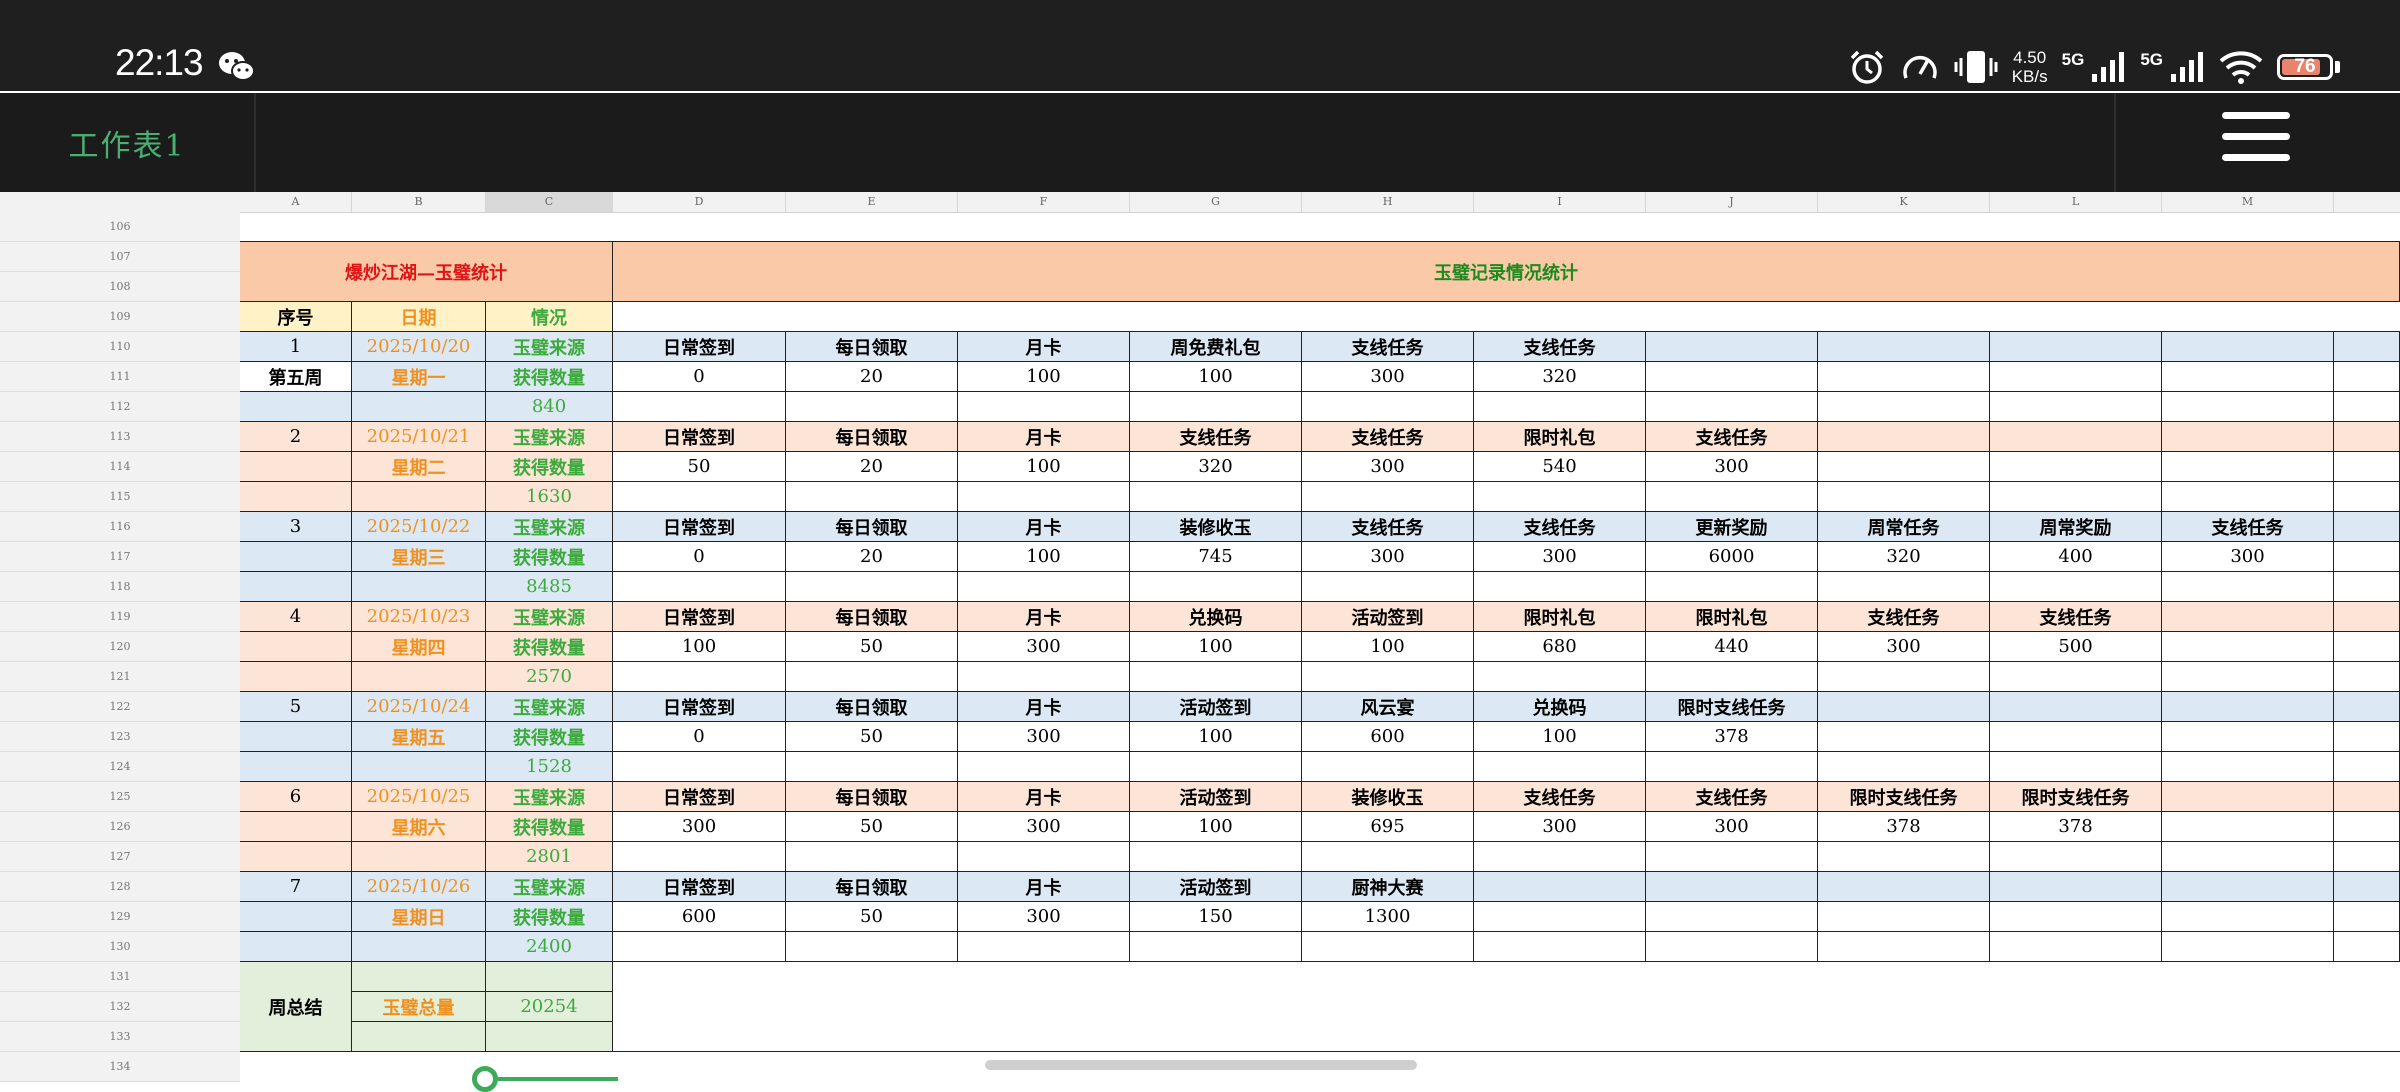  Describe the element at coordinates (1216, 467) in the screenshot. I see `amount-cell: 320` at that location.